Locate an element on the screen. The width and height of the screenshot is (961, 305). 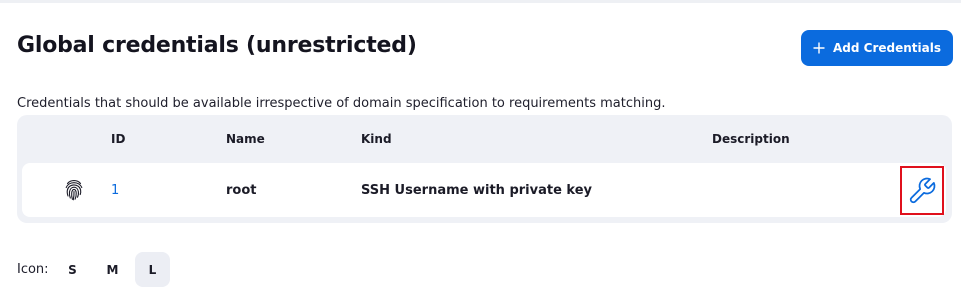
add-credentials-button: Add Credentials is located at coordinates (877, 48).